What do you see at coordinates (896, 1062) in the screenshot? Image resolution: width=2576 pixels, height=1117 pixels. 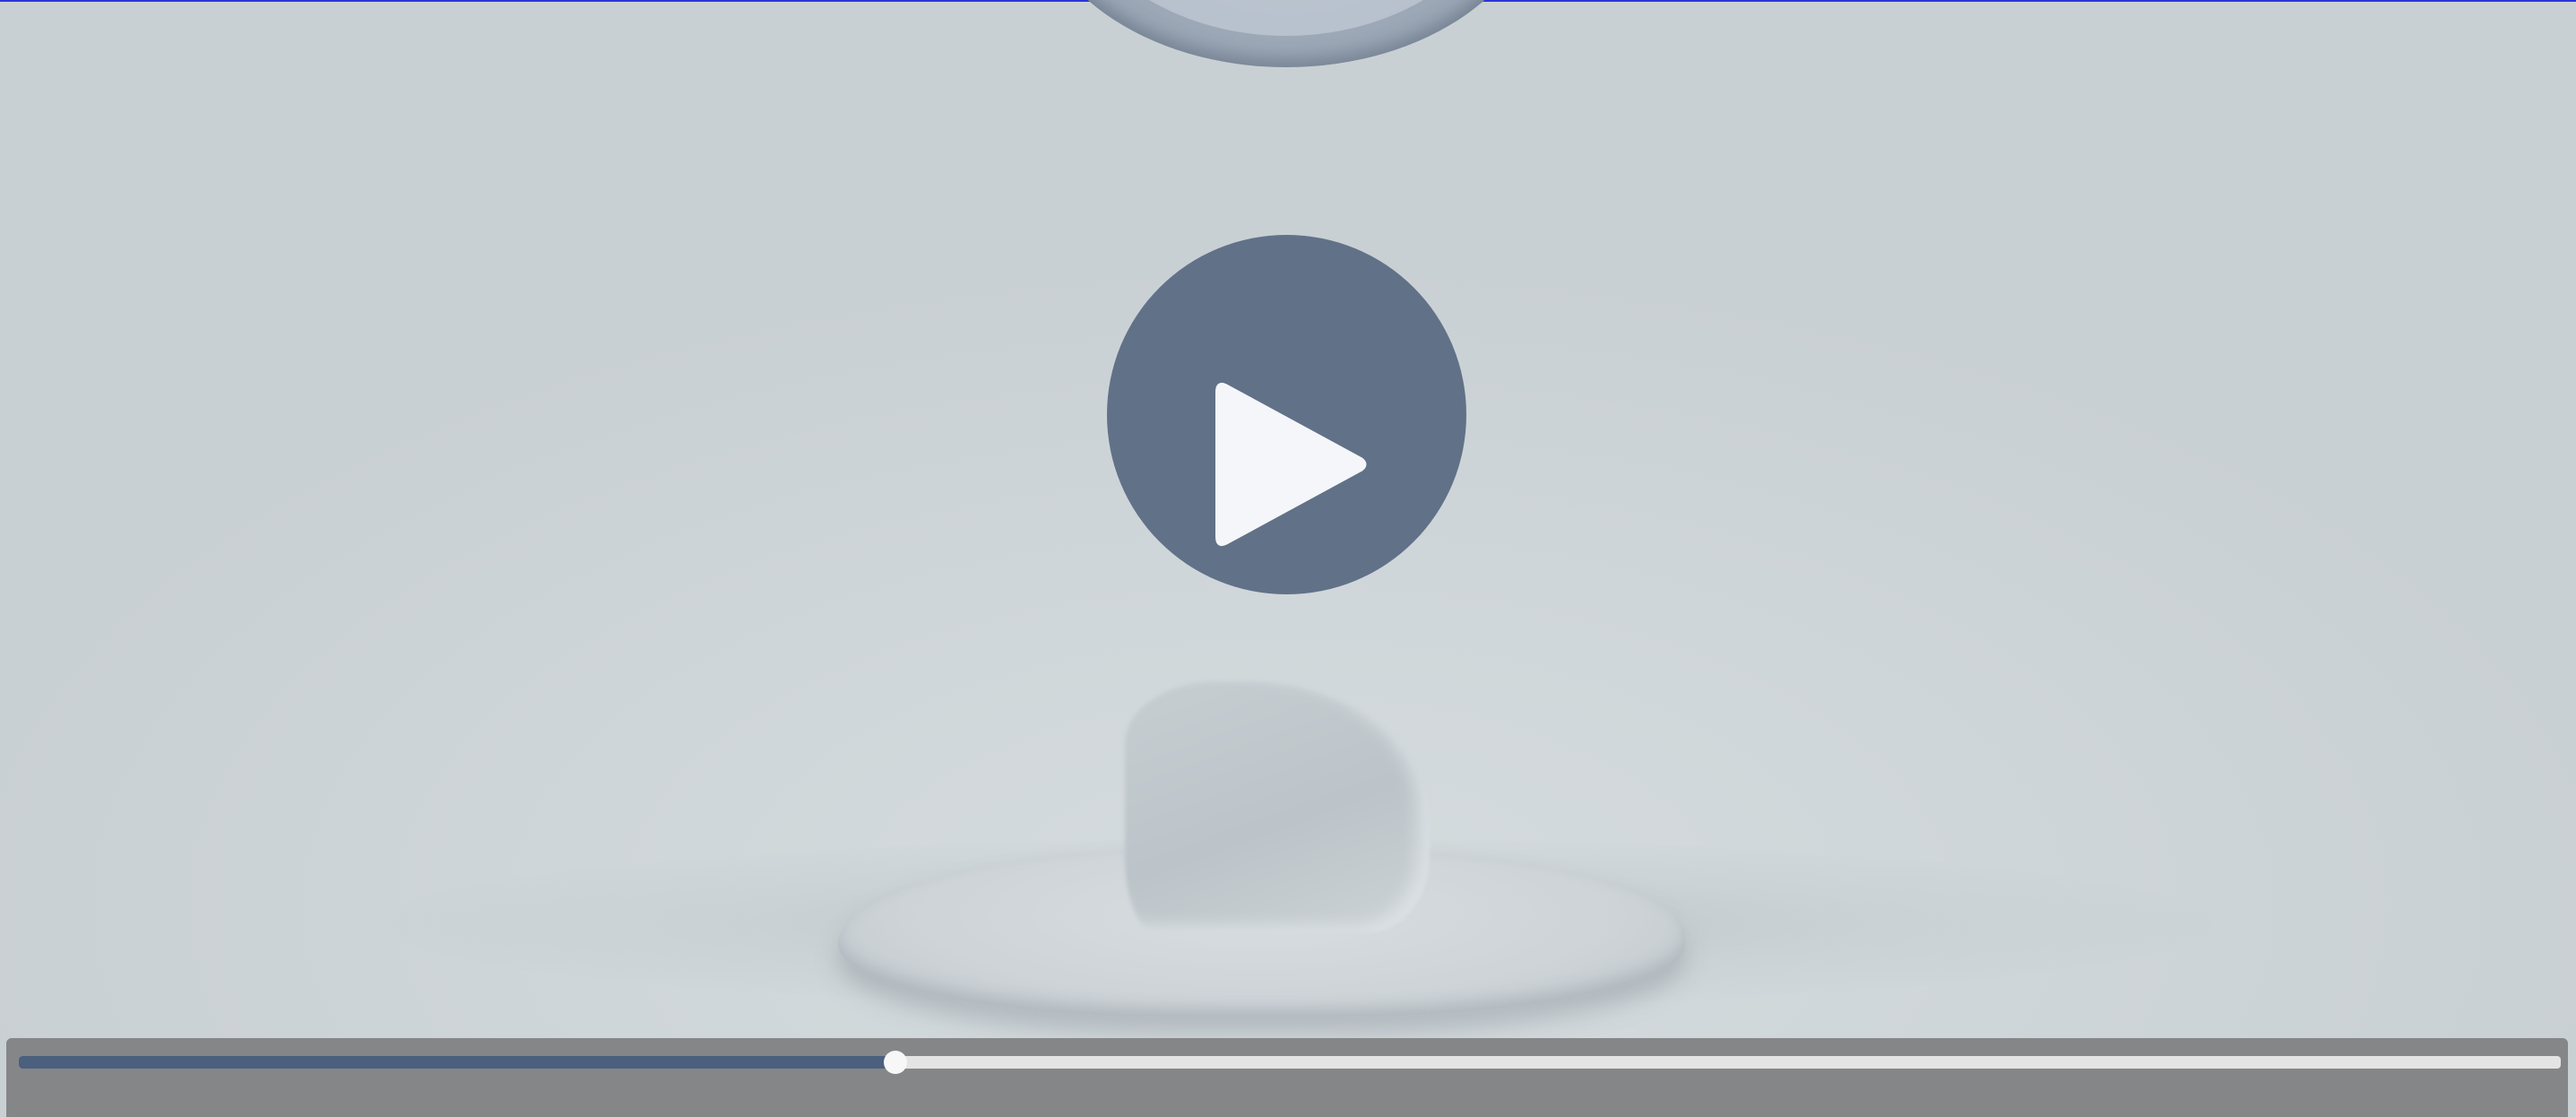 I see `progress-thumb` at bounding box center [896, 1062].